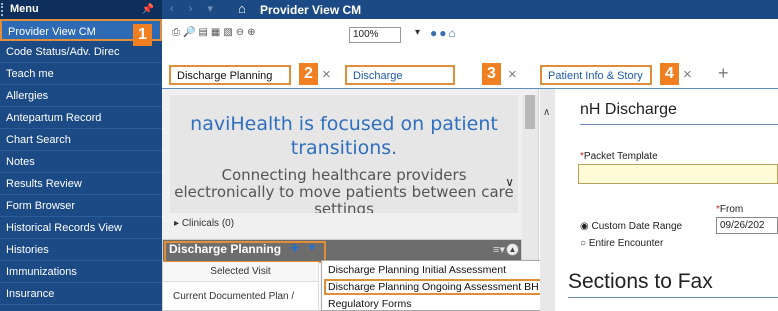  I want to click on sidebar-item-insurance: Insurance, so click(81, 294).